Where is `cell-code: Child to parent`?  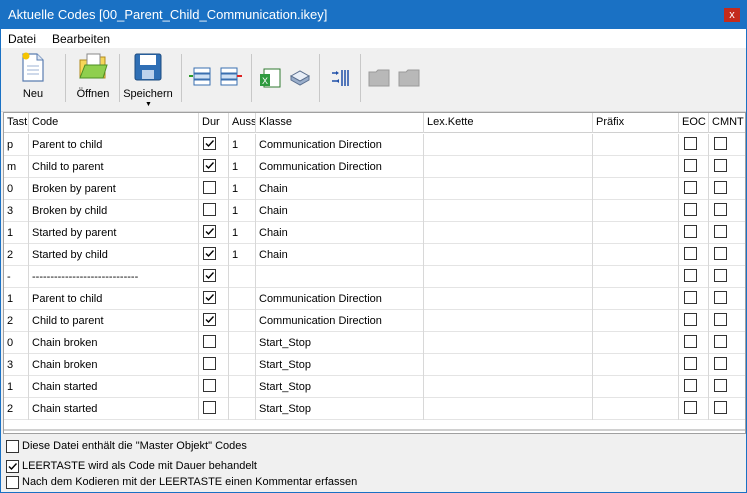
cell-code: Child to parent is located at coordinates (114, 321).